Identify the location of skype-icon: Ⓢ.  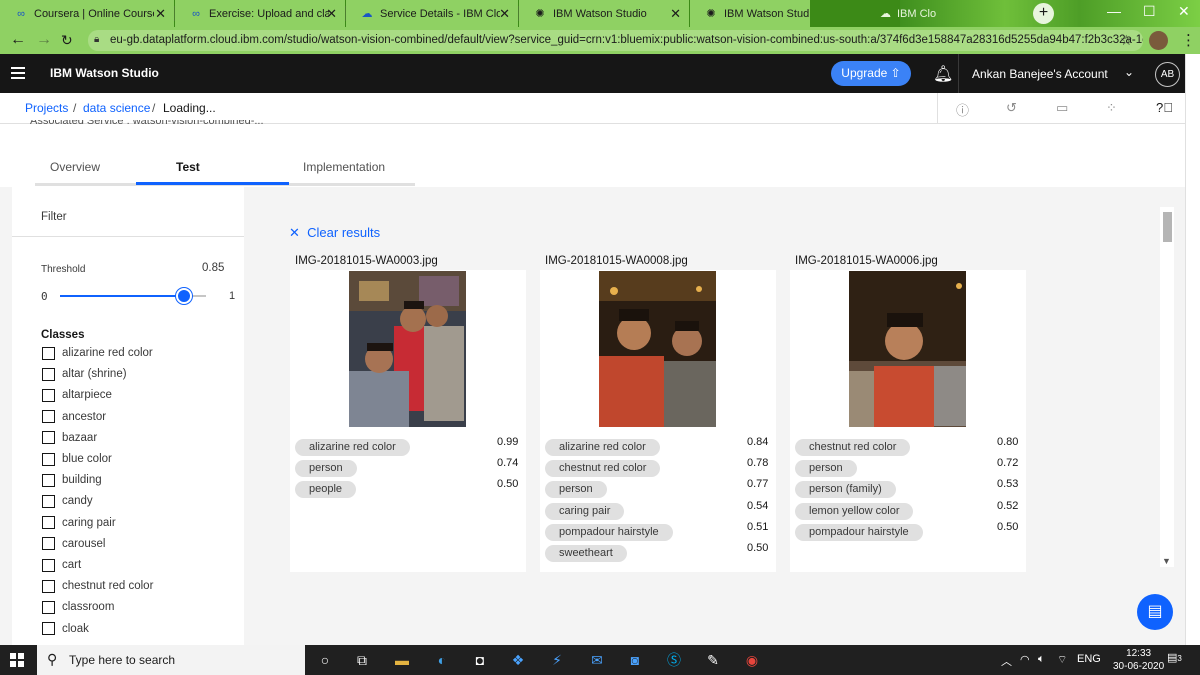
(674, 660).